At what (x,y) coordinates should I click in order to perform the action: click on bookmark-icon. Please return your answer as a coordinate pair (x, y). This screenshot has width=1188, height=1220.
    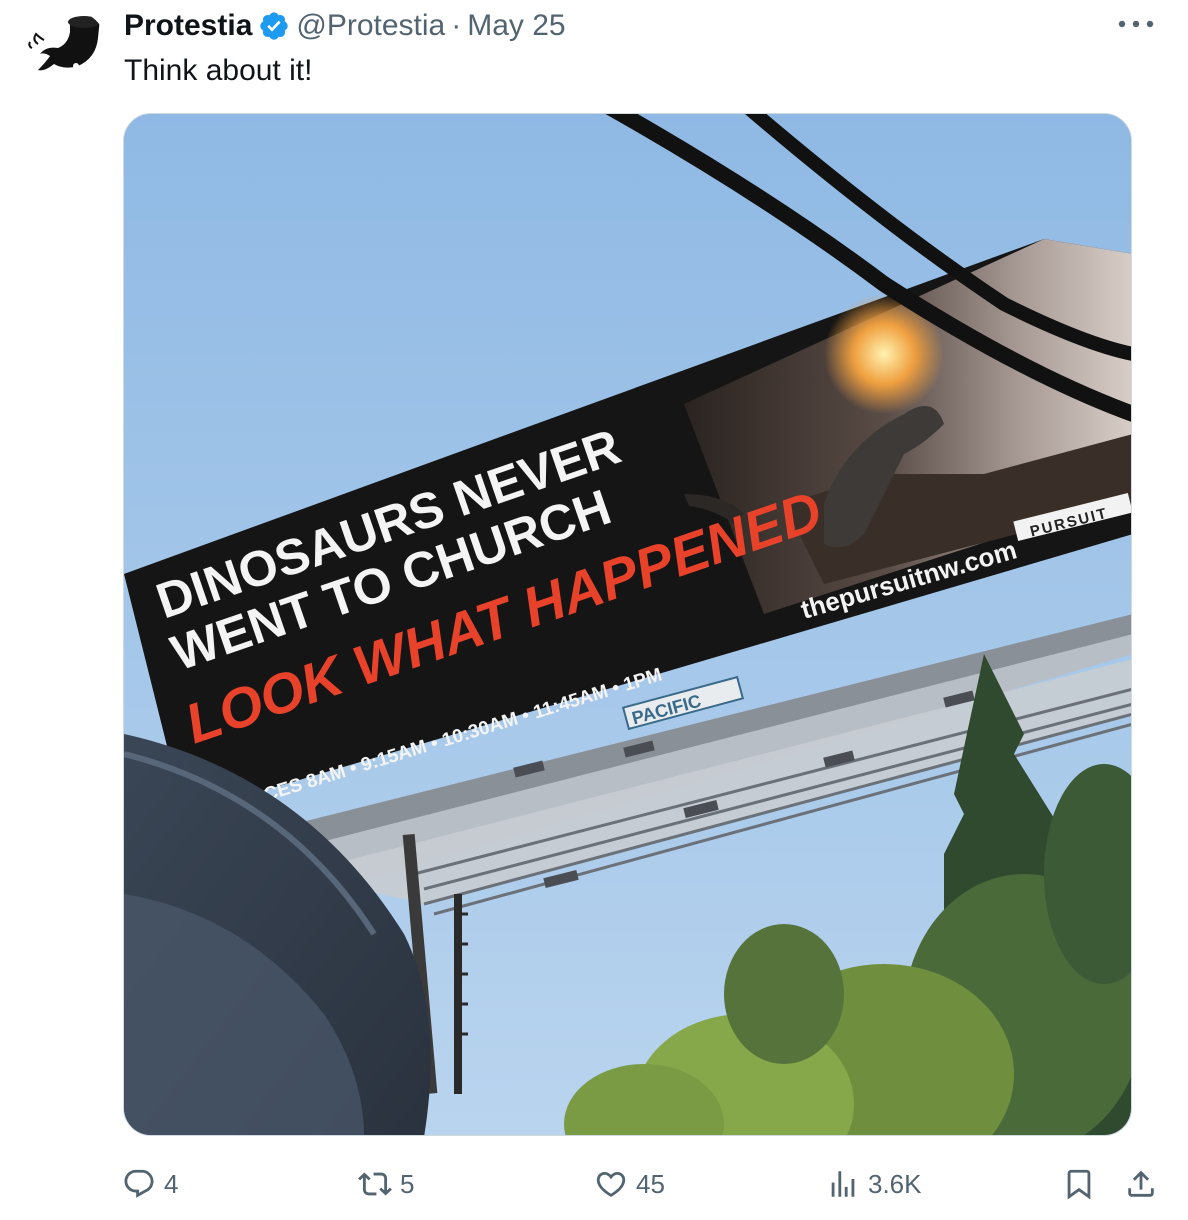
    Looking at the image, I should click on (1079, 1184).